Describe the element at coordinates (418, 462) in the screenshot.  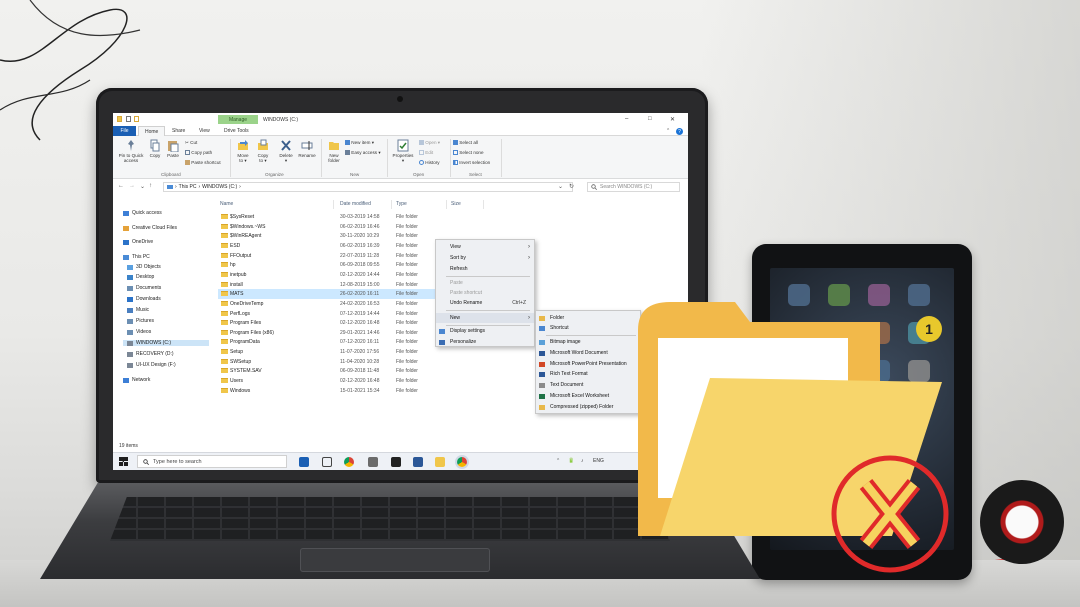
I see `photos-icon` at that location.